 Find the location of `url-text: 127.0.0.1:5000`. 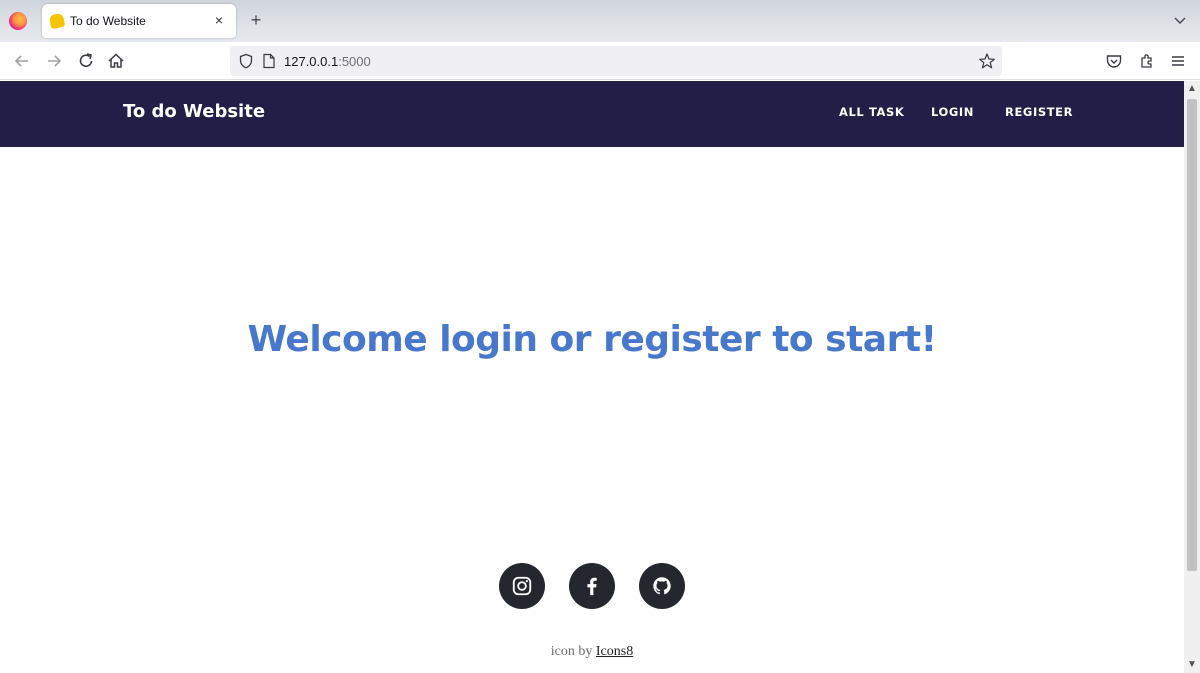

url-text: 127.0.0.1:5000 is located at coordinates (327, 61).